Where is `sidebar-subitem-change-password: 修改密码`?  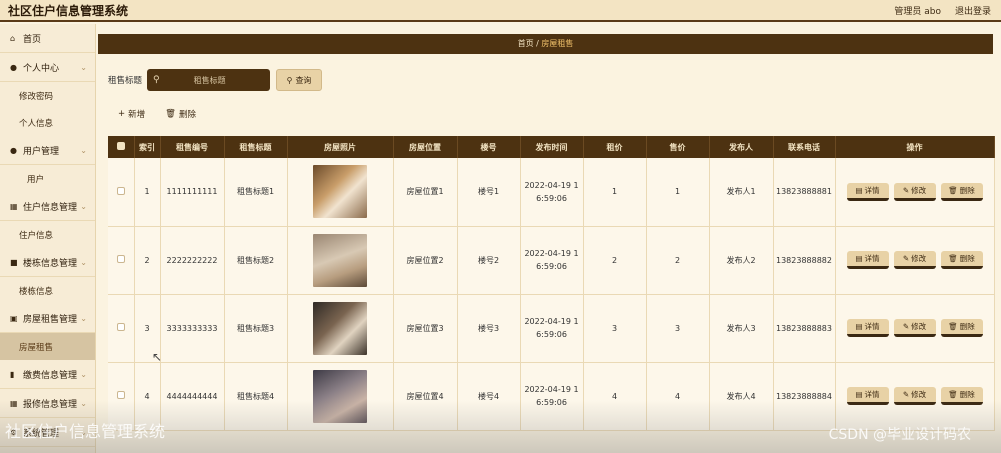 sidebar-subitem-change-password: 修改密码 is located at coordinates (47, 95).